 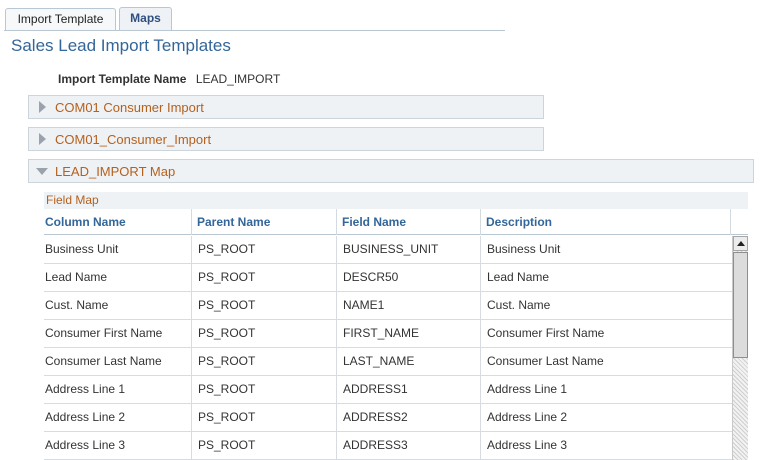 What do you see at coordinates (76, 277) in the screenshot?
I see `cell-column-name: Lead Name` at bounding box center [76, 277].